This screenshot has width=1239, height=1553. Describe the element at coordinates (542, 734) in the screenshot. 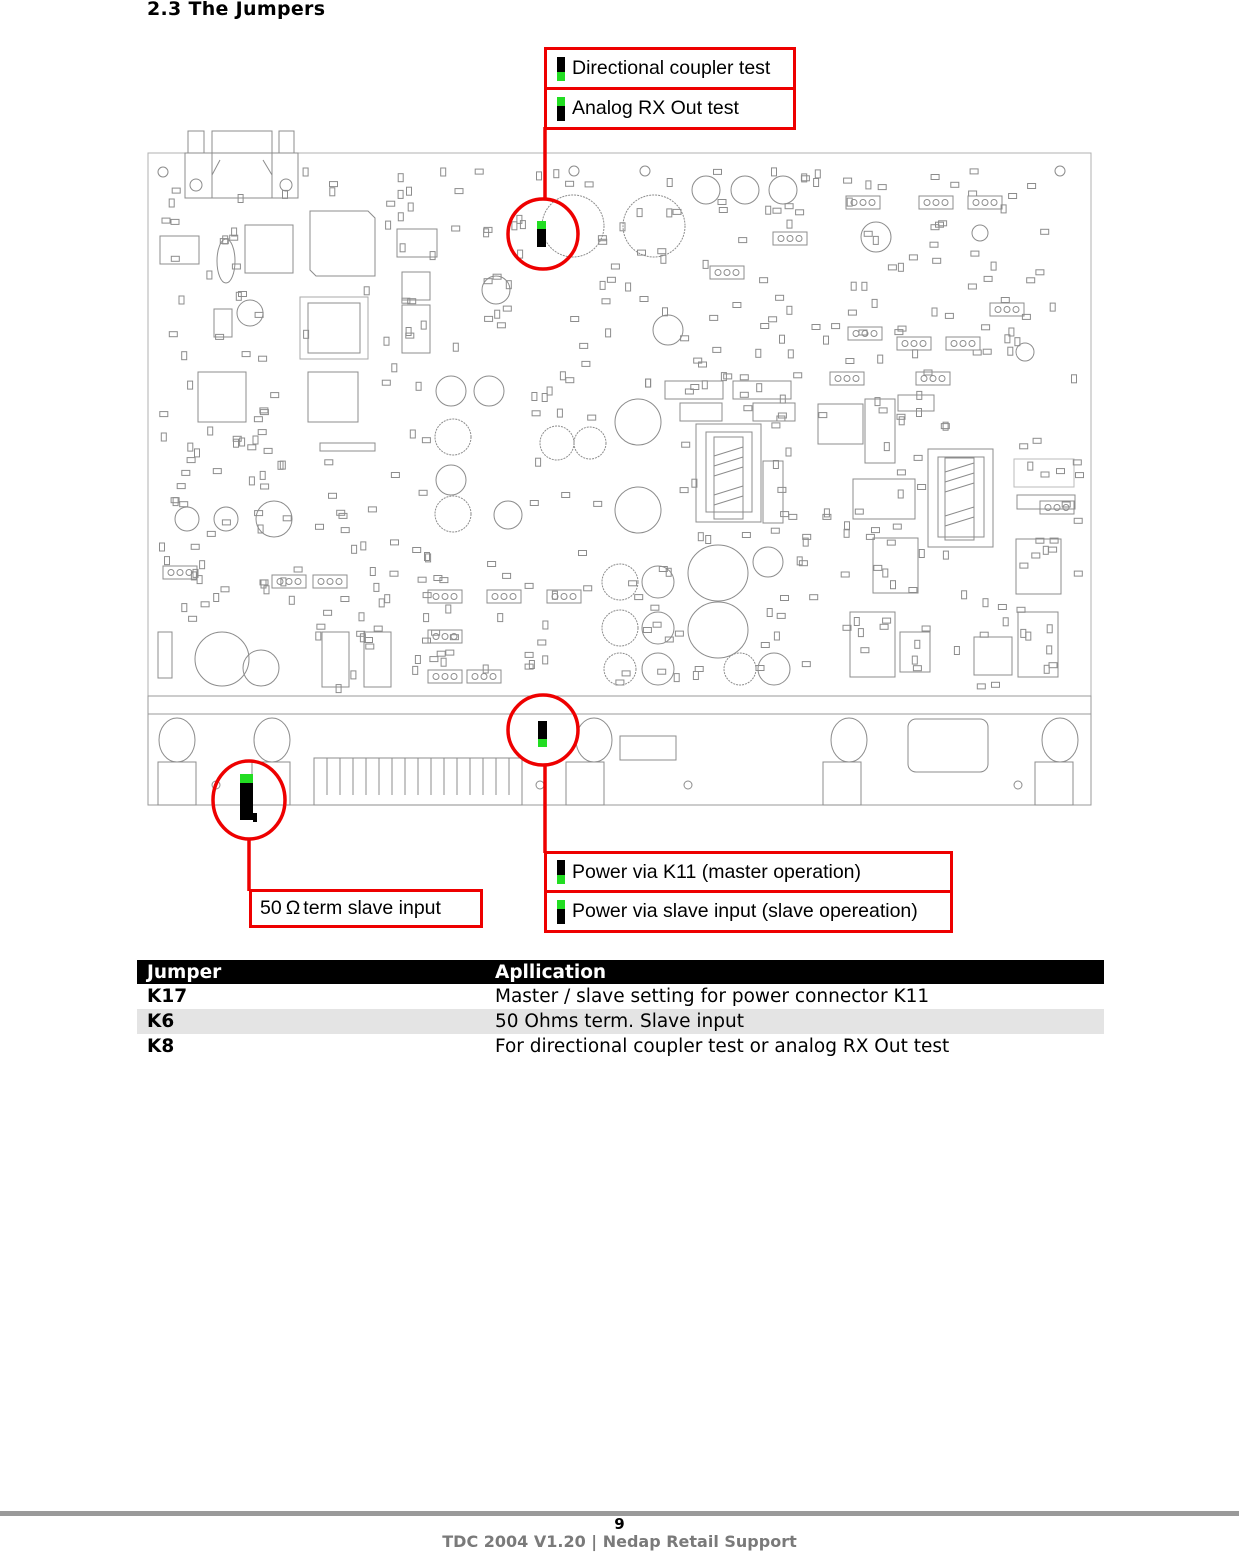

I see `jumper-k17` at that location.